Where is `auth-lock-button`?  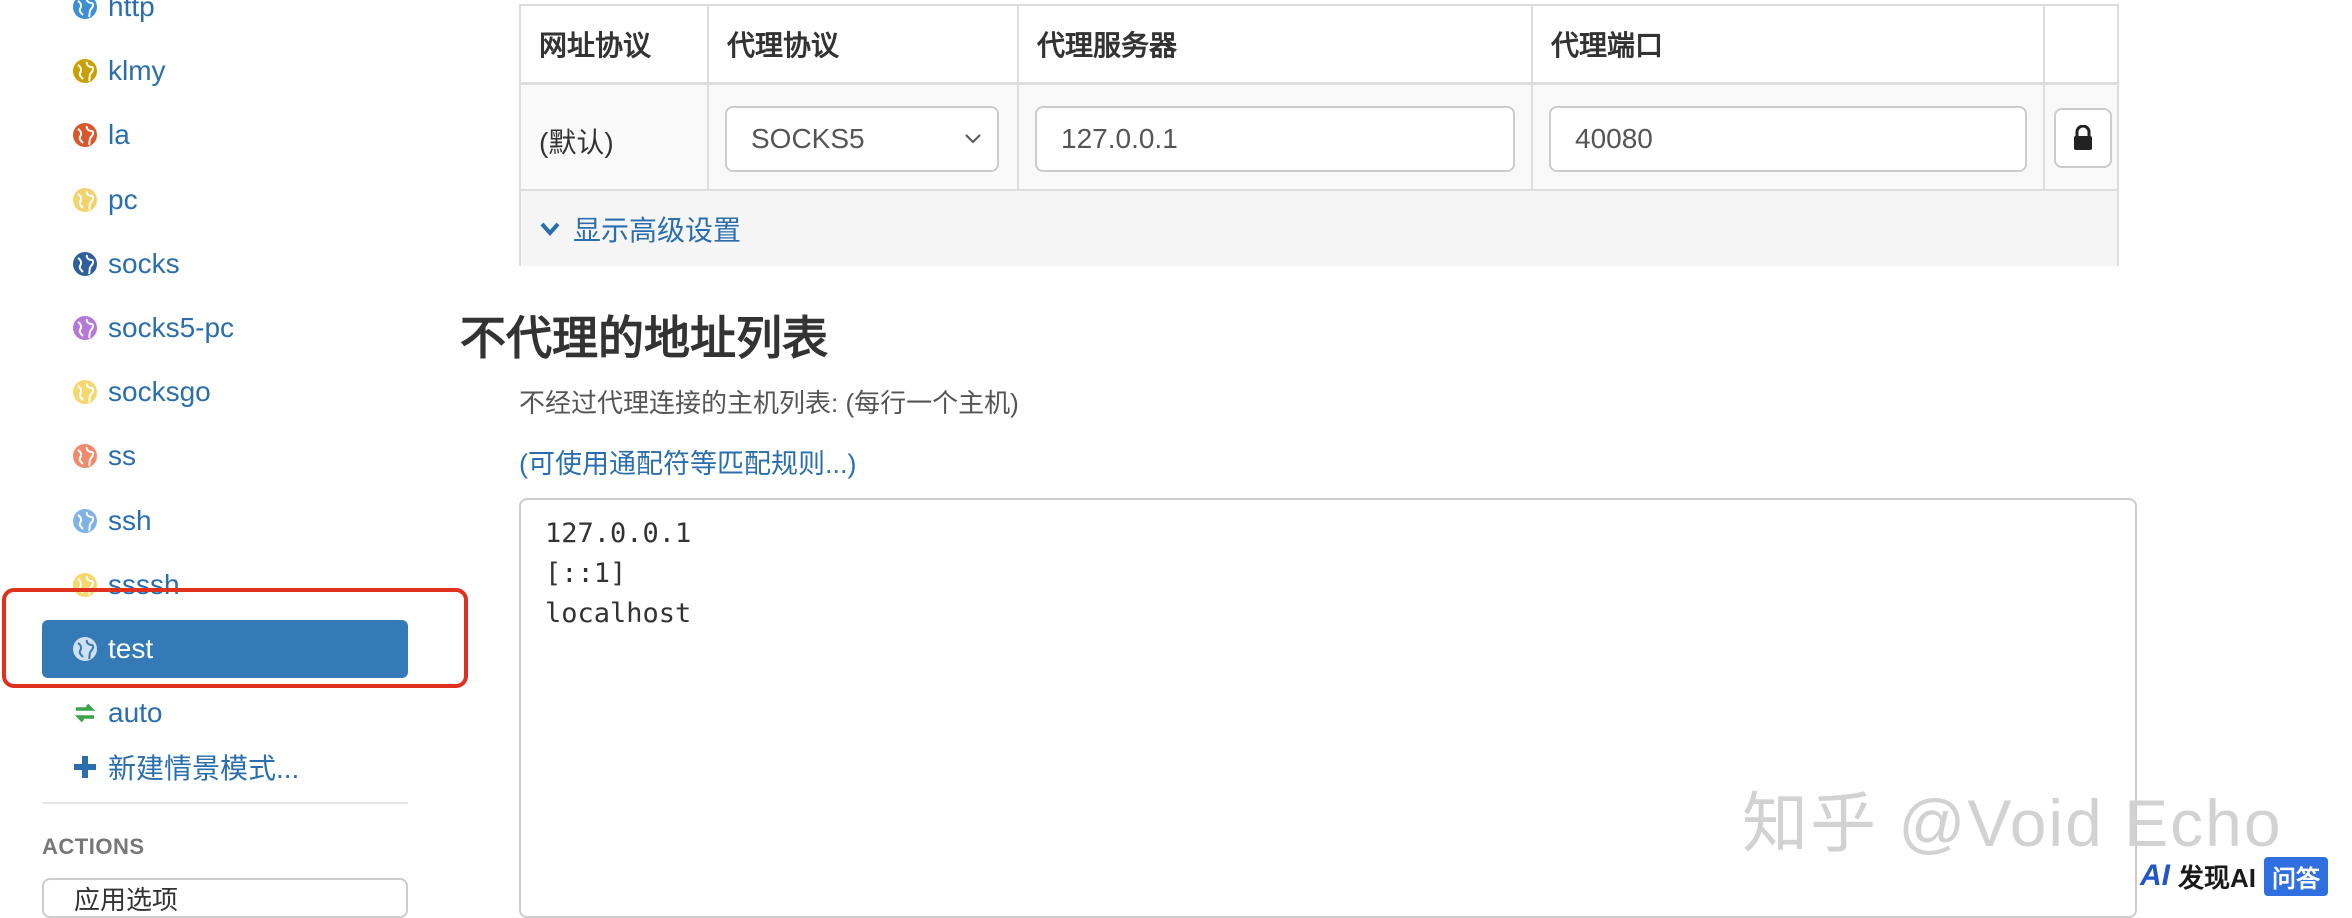 auth-lock-button is located at coordinates (2083, 138).